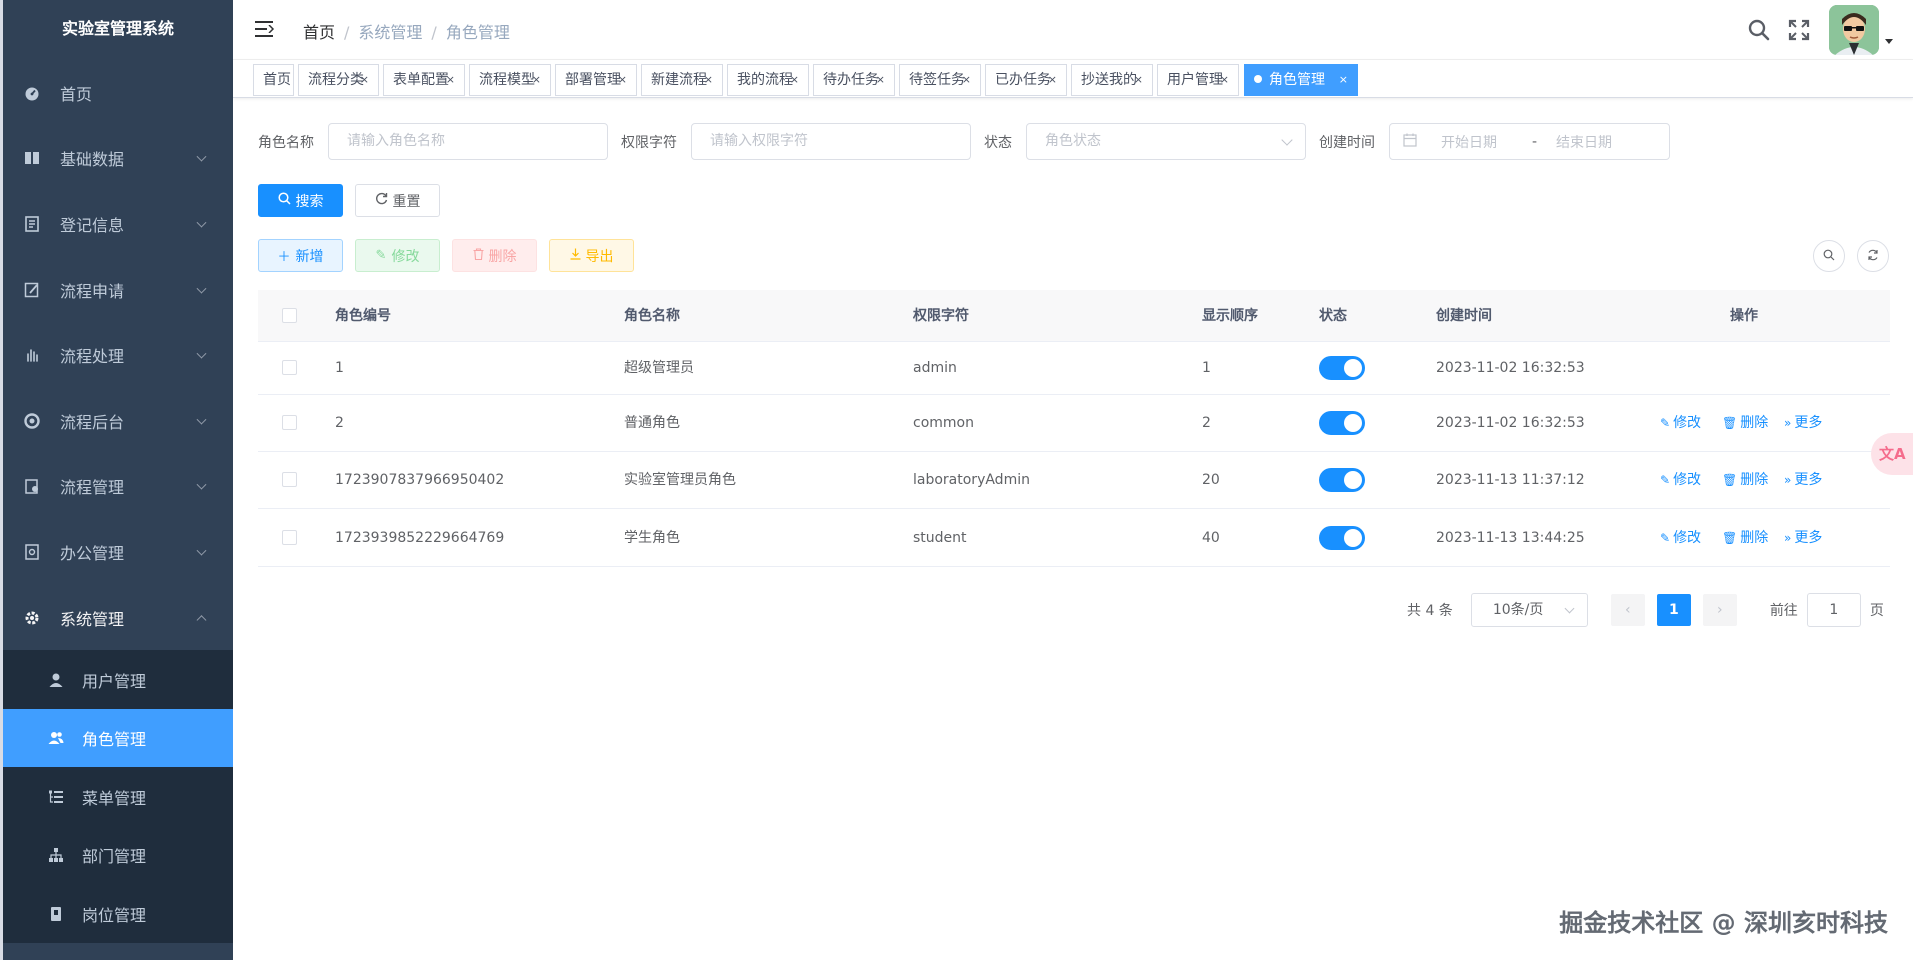 The height and width of the screenshot is (960, 1913). What do you see at coordinates (116, 93) in the screenshot?
I see `sidebar-item-home: 首页` at bounding box center [116, 93].